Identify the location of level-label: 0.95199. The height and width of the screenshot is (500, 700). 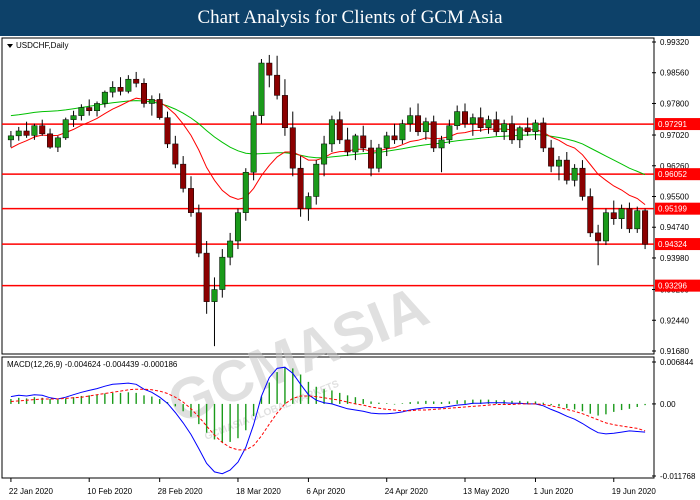
(672, 209).